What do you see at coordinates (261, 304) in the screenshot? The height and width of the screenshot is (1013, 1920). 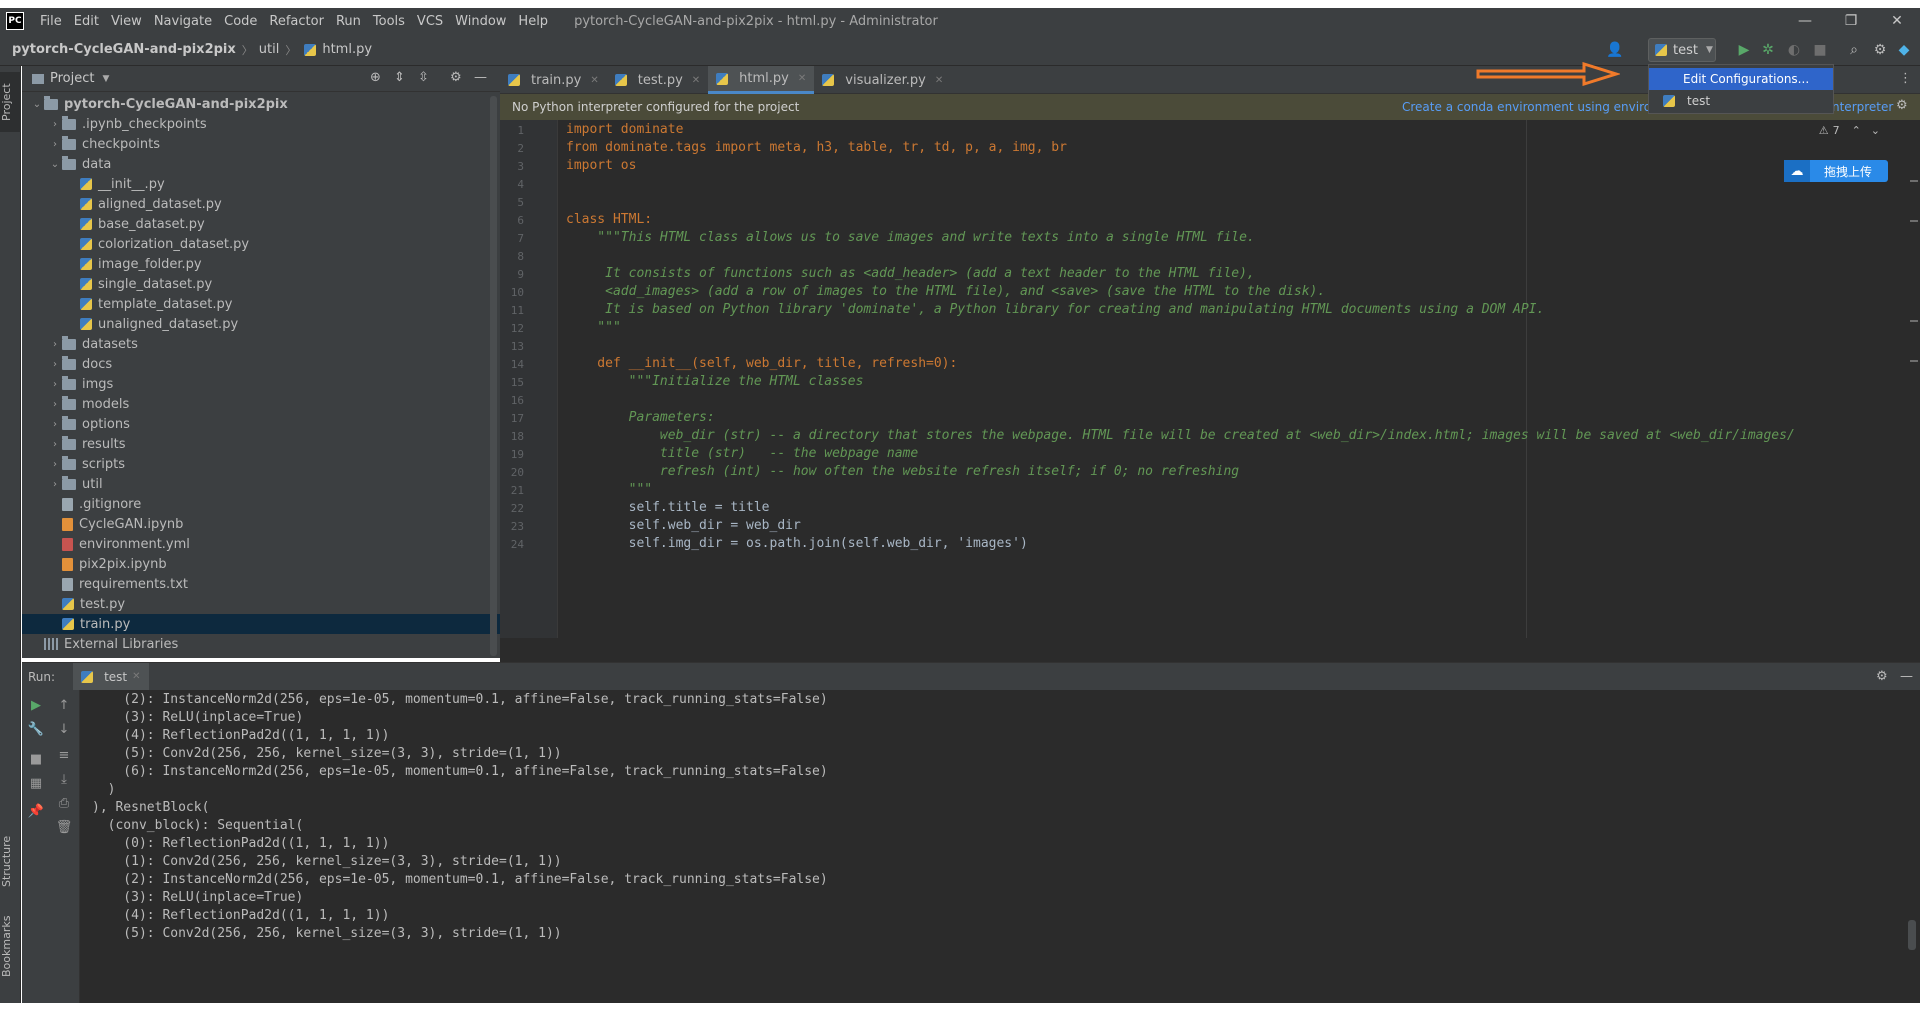 I see `tree-item: template_dataset.py` at bounding box center [261, 304].